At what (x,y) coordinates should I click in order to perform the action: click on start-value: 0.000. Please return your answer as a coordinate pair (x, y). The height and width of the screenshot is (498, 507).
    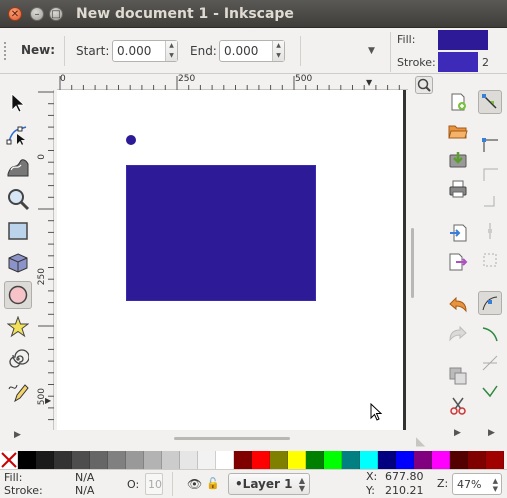
    Looking at the image, I should click on (139, 51).